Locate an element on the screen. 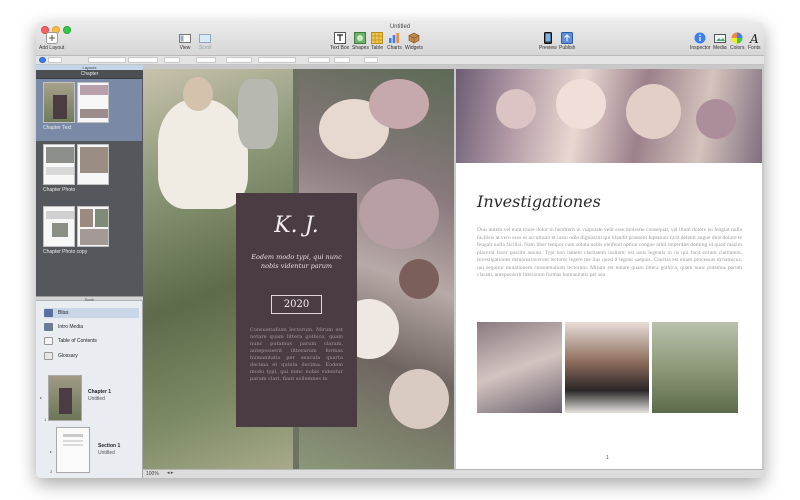  chapter-item: ▸ Chapter 1 Untitled 1 is located at coordinates (89, 399).